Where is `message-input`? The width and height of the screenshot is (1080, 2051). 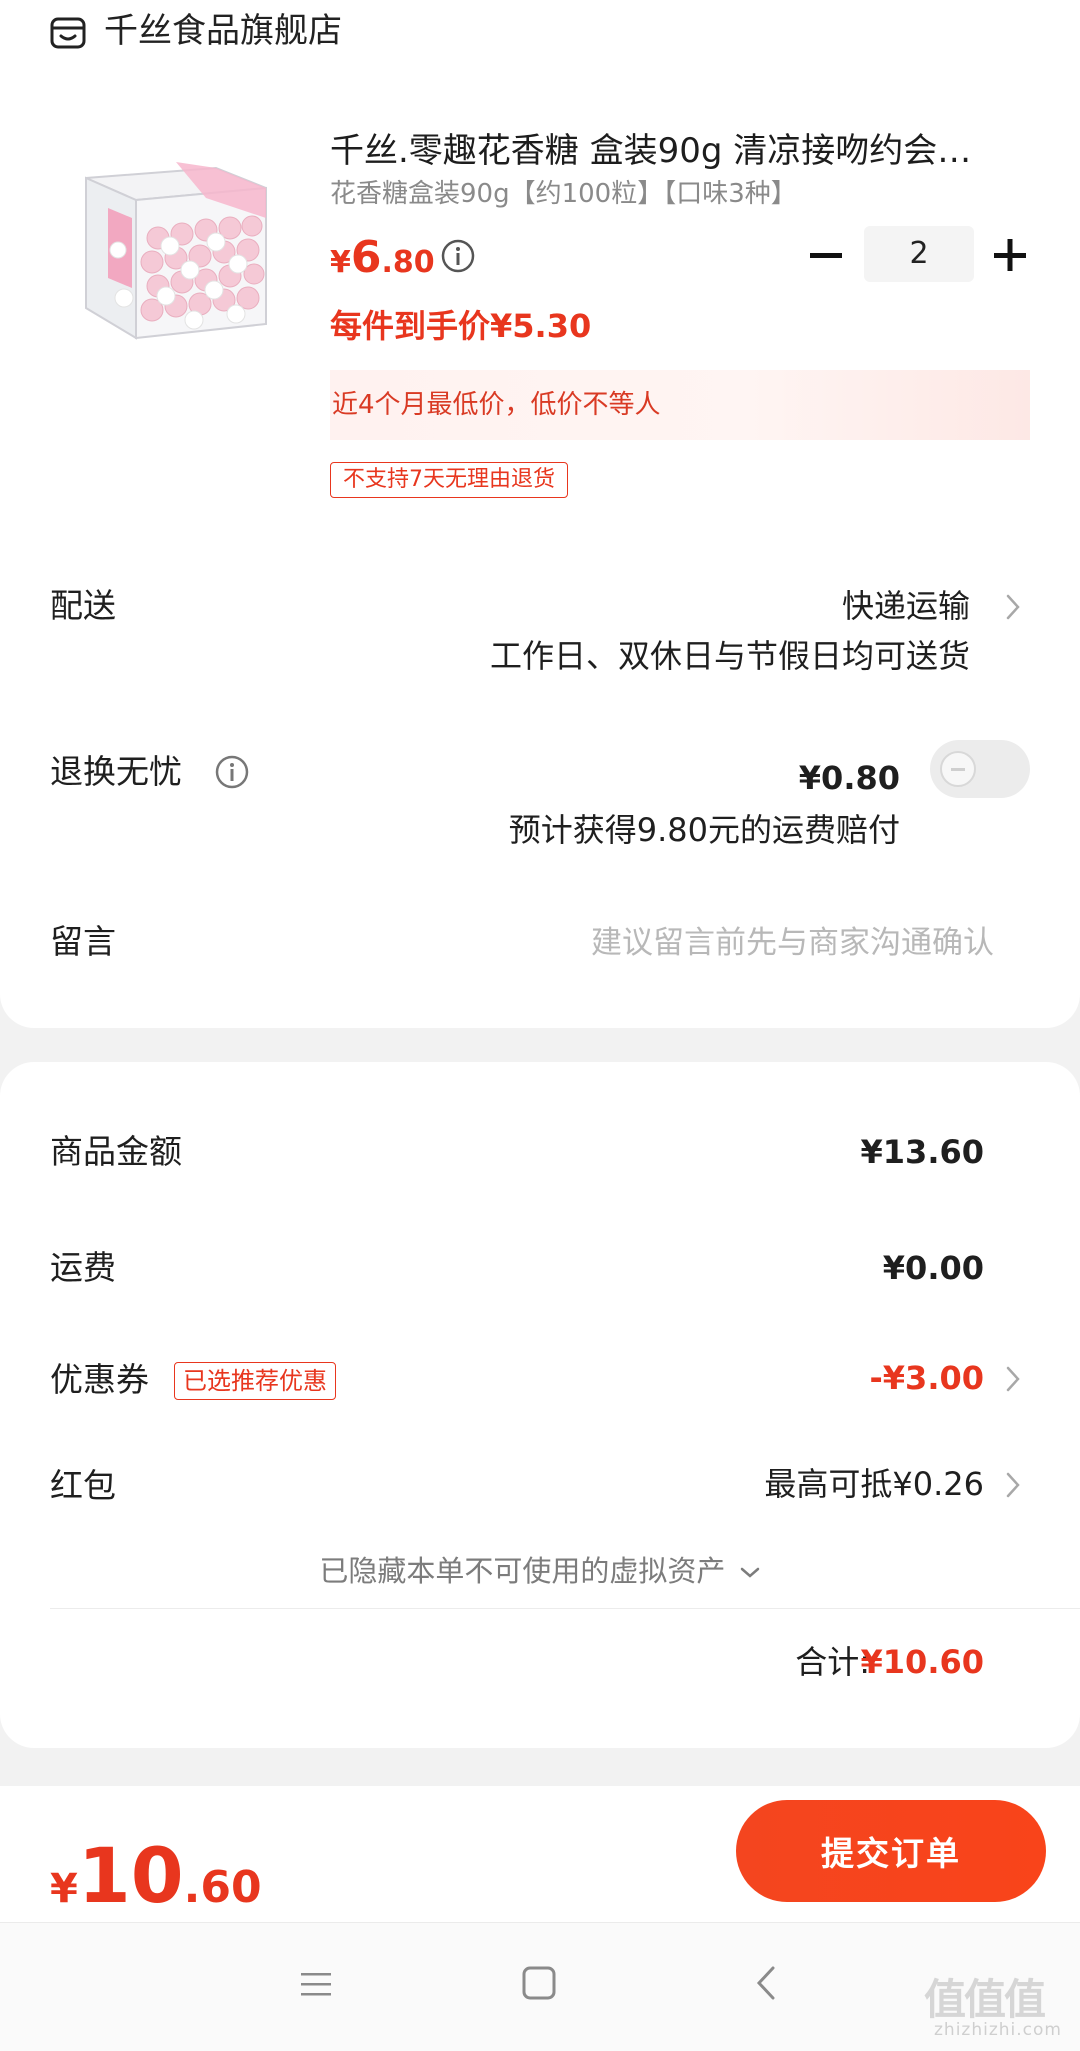 message-input is located at coordinates (694, 943).